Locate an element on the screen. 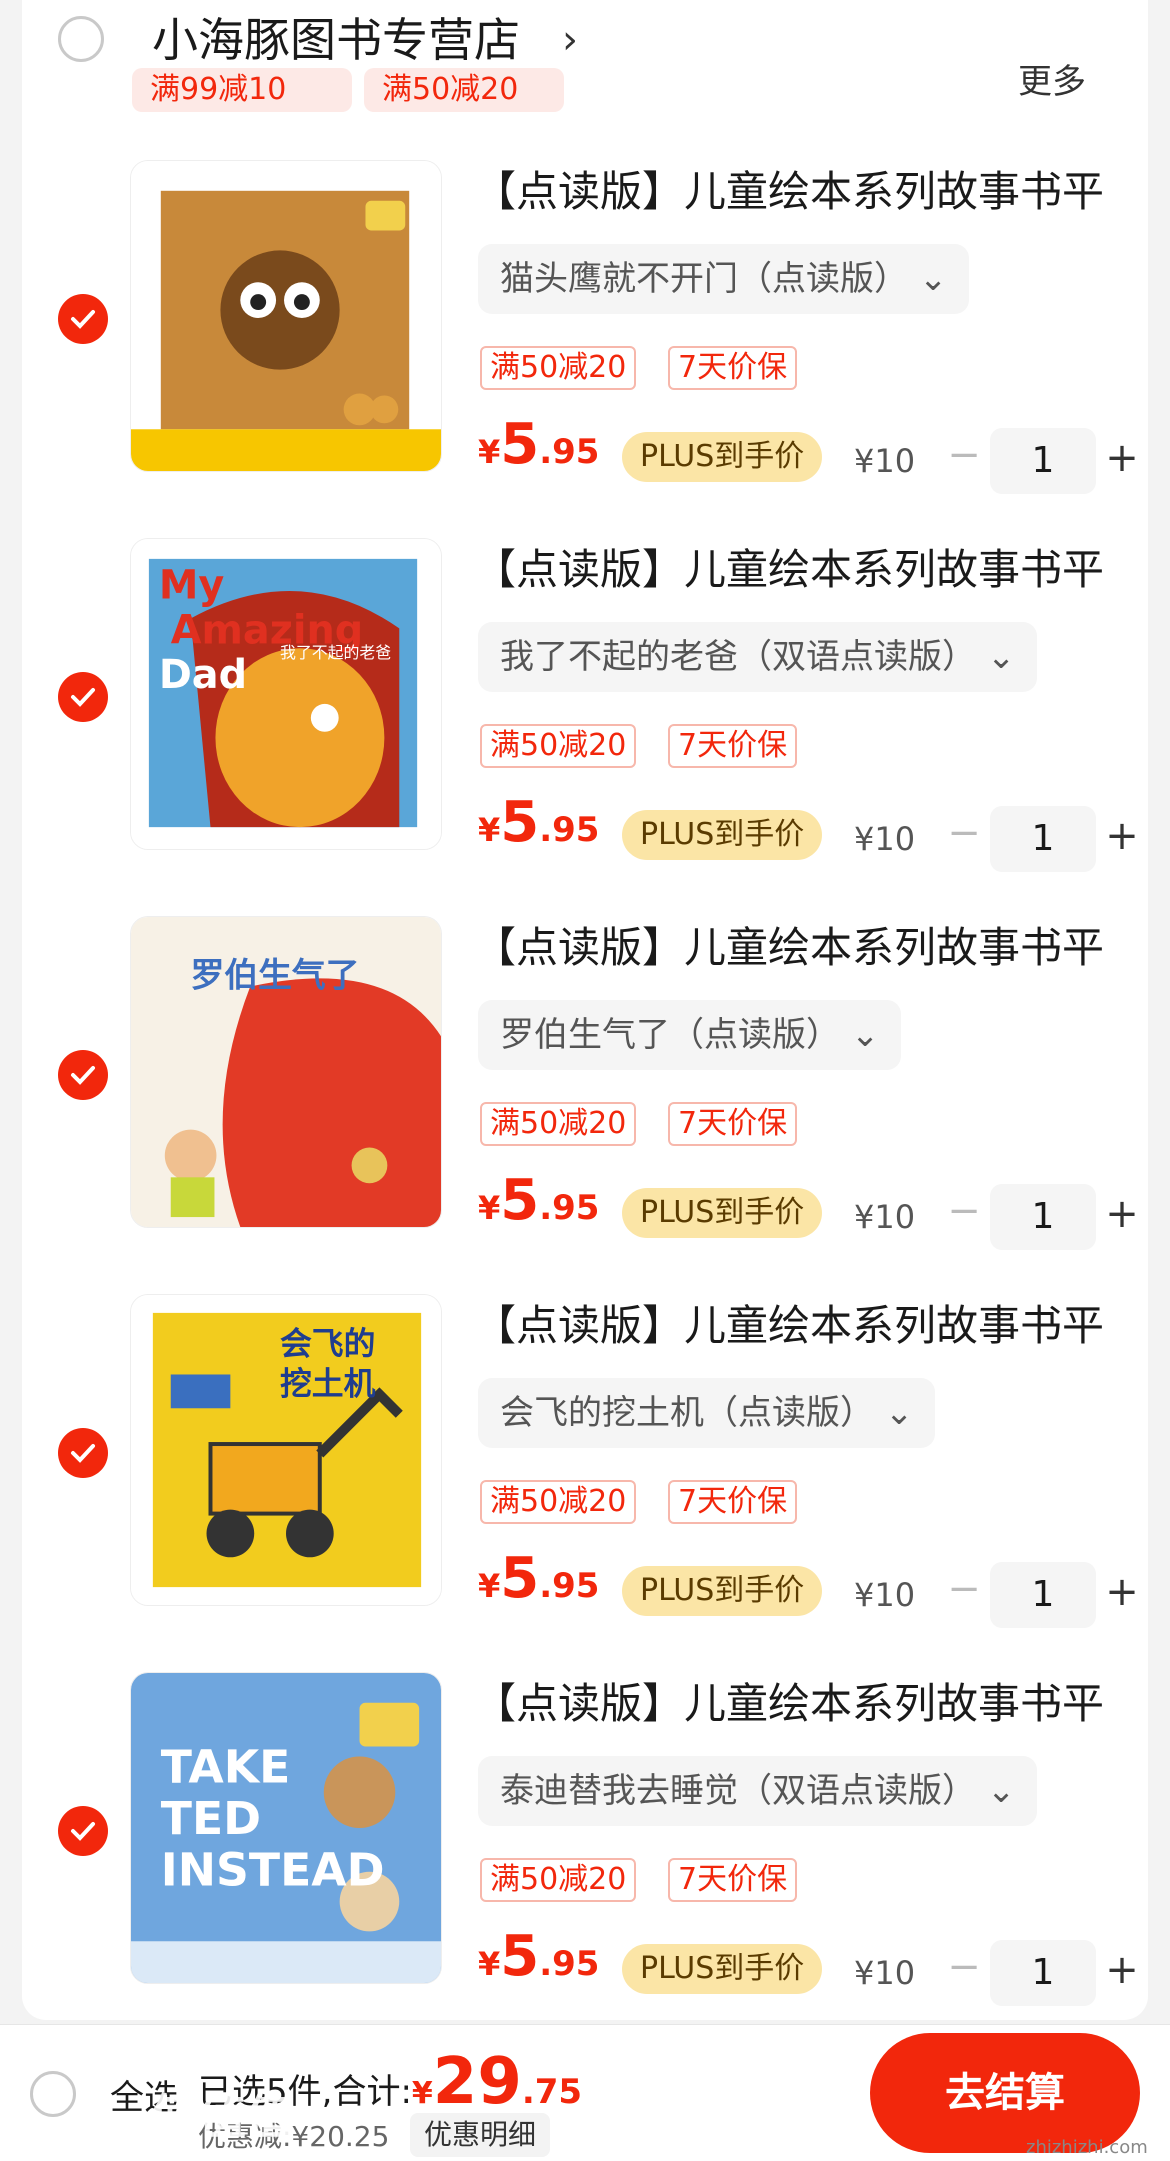 Image resolution: width=1170 pixels, height=2161 pixels. shop-select-radio is located at coordinates (81, 39).